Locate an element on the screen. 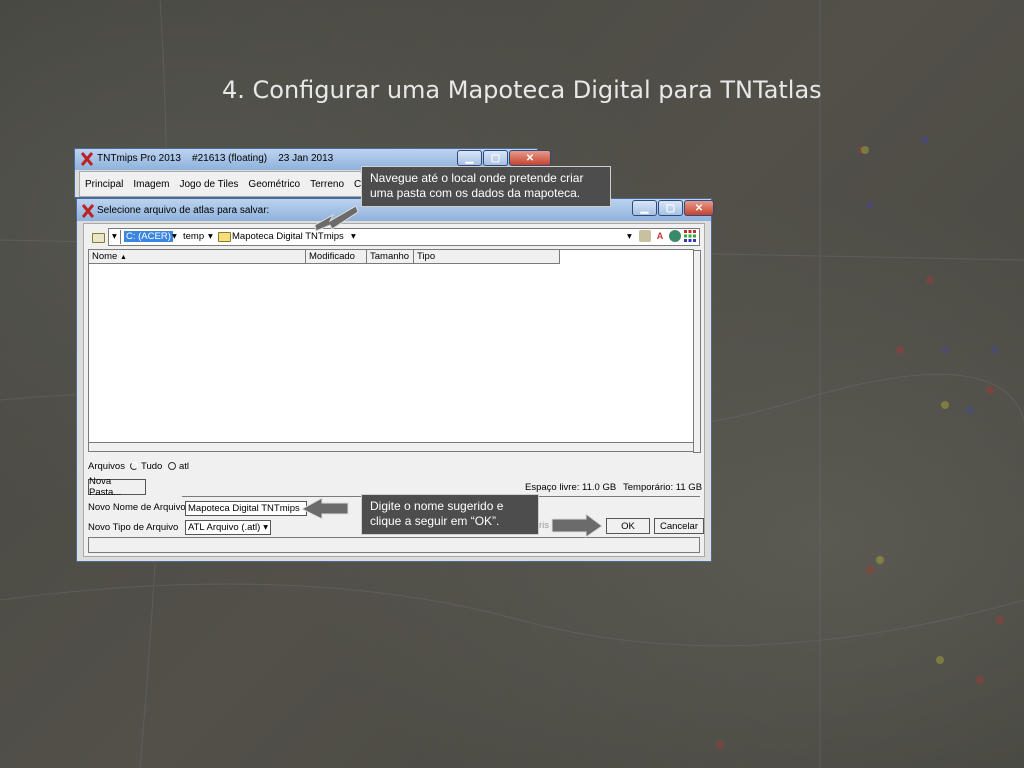 Image resolution: width=1024 pixels, height=768 pixels. arrow-to-path-bar-icon is located at coordinates (336, 218).